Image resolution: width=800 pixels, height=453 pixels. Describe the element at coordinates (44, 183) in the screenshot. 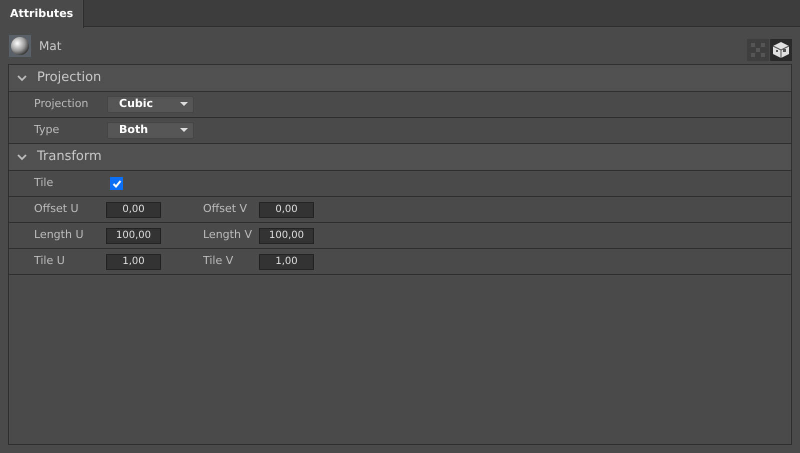

I see `field-label: Tile` at that location.